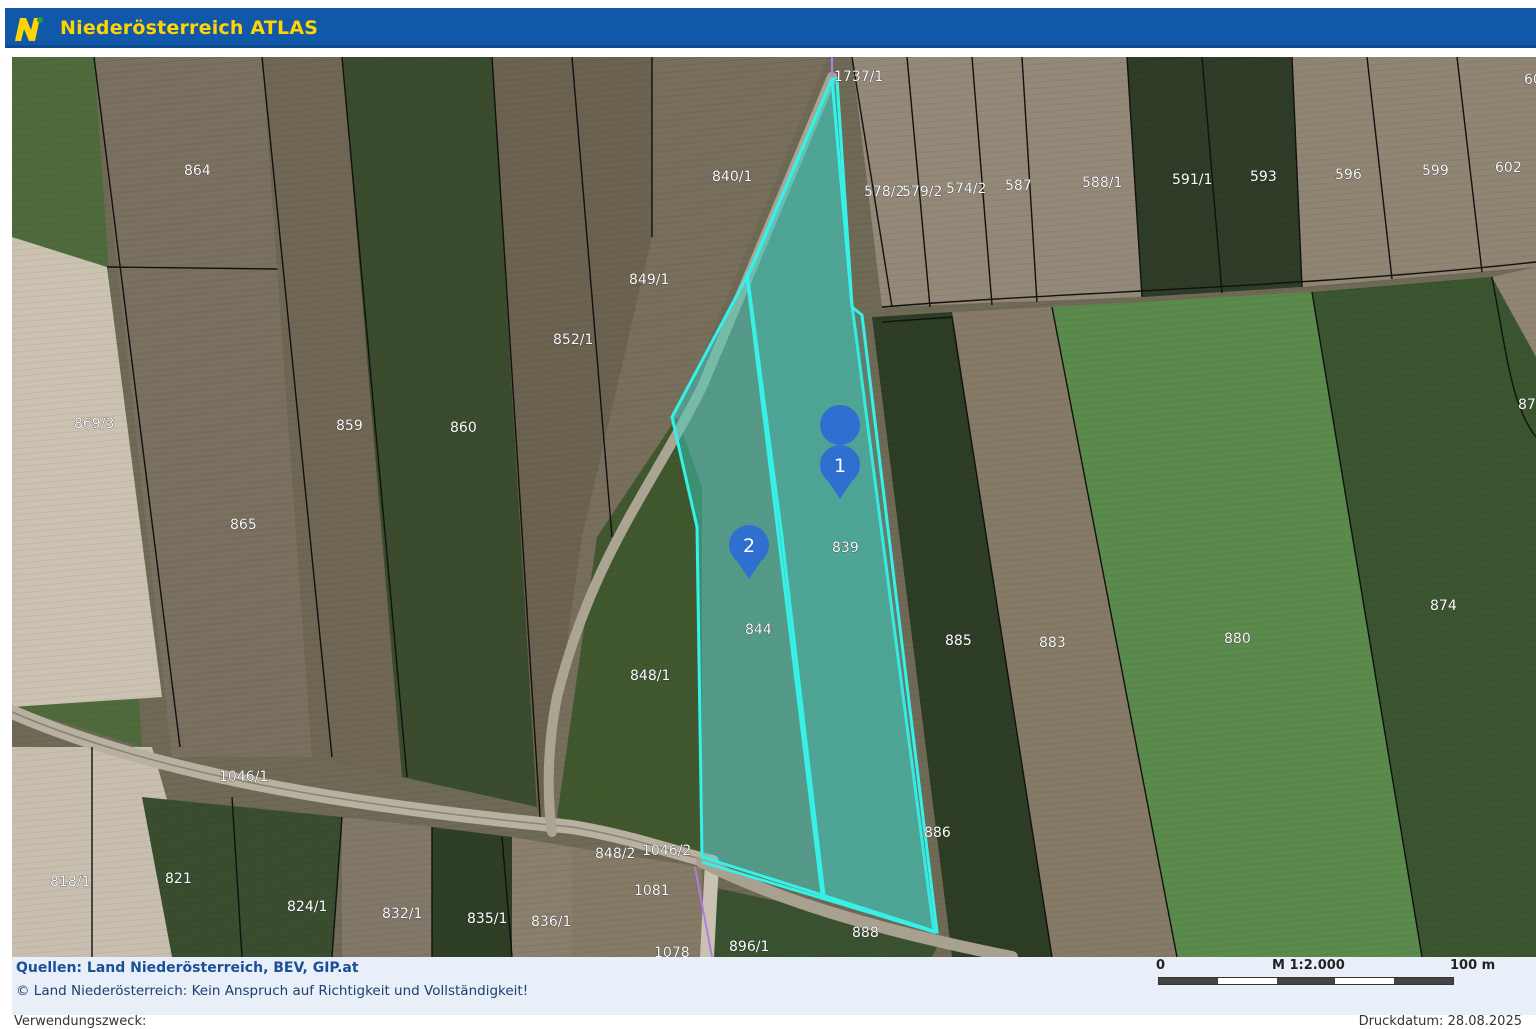 Image resolution: width=1536 pixels, height=1029 pixels. I want to click on parcel-label: 1046/2, so click(666, 851).